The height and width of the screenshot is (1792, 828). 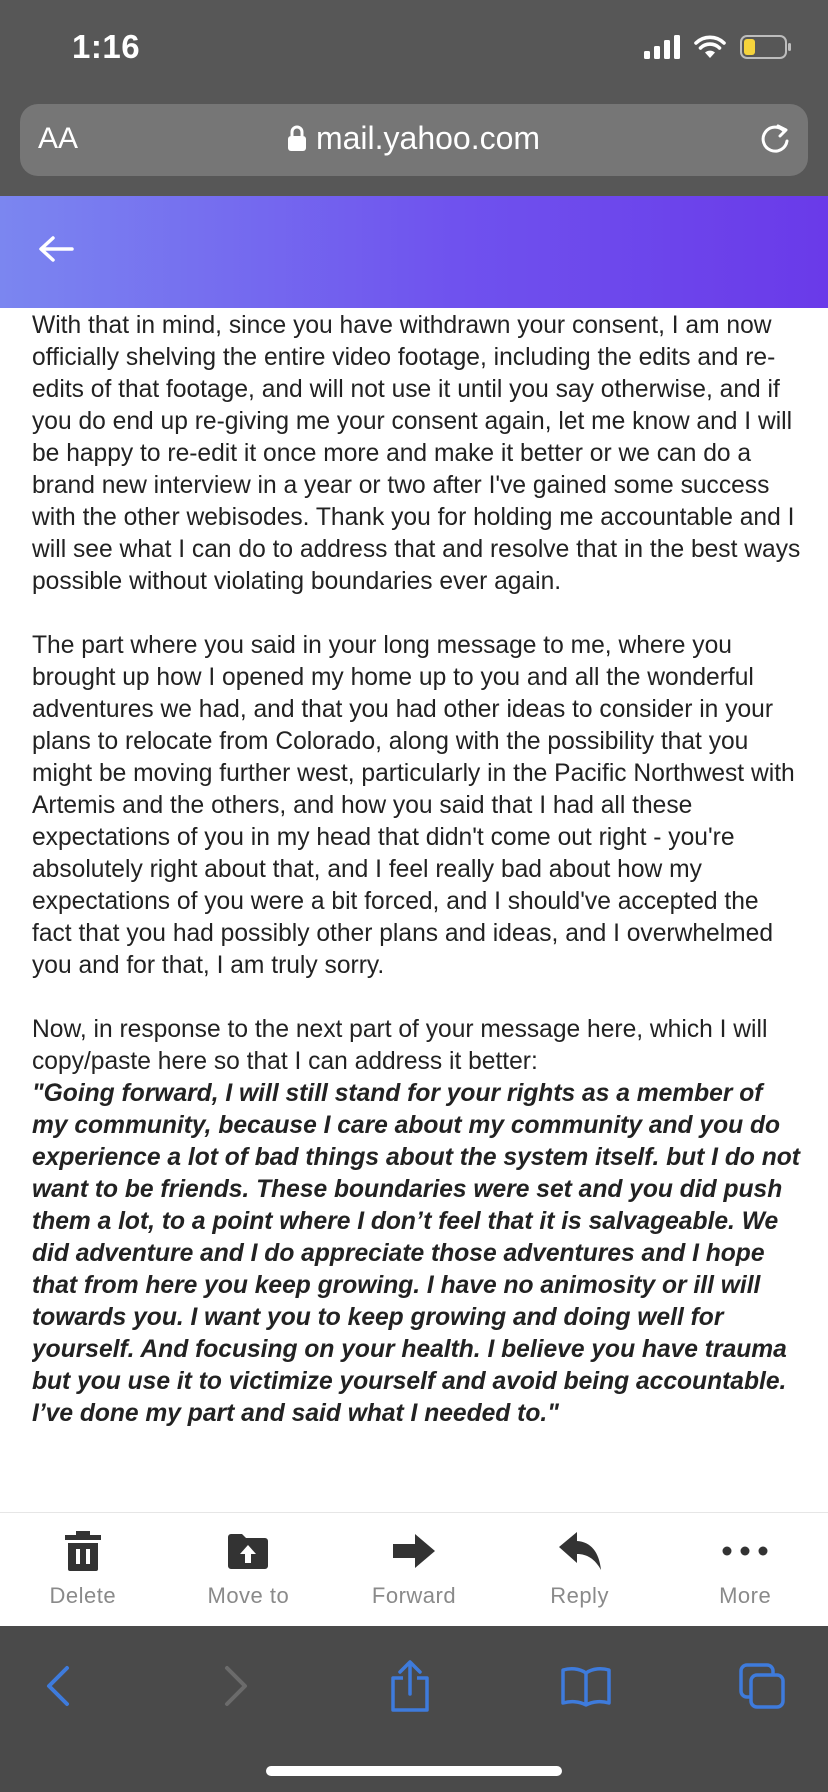 I want to click on browser-back-icon, so click(x=58, y=1686).